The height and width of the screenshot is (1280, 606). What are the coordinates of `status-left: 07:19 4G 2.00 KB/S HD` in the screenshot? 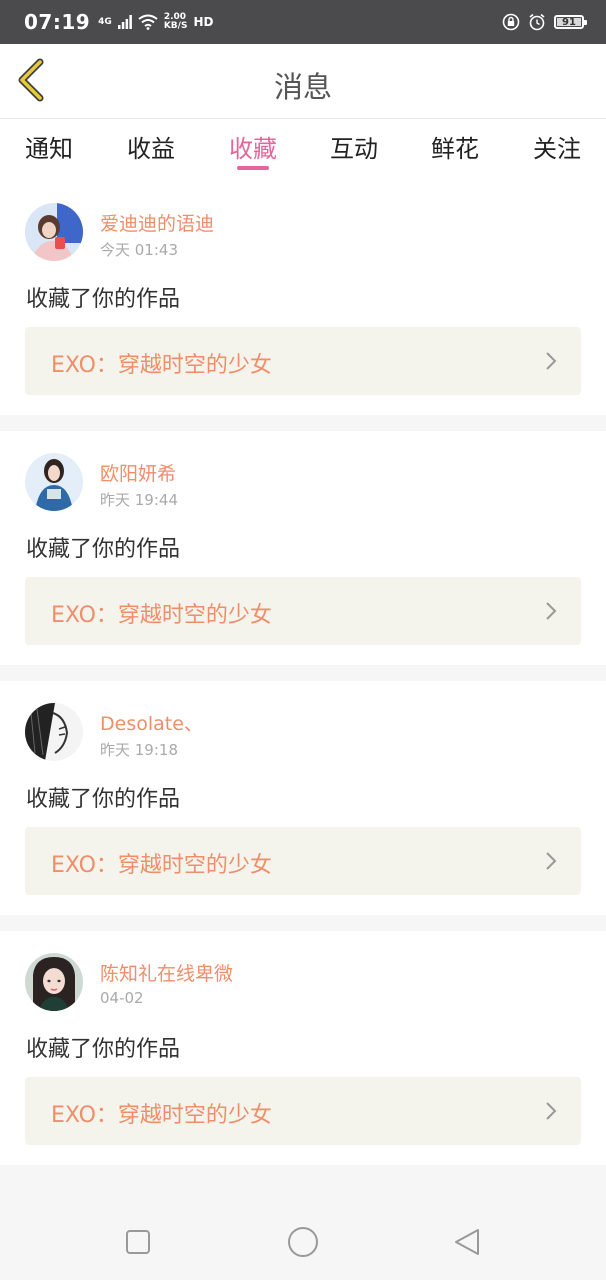 It's located at (118, 22).